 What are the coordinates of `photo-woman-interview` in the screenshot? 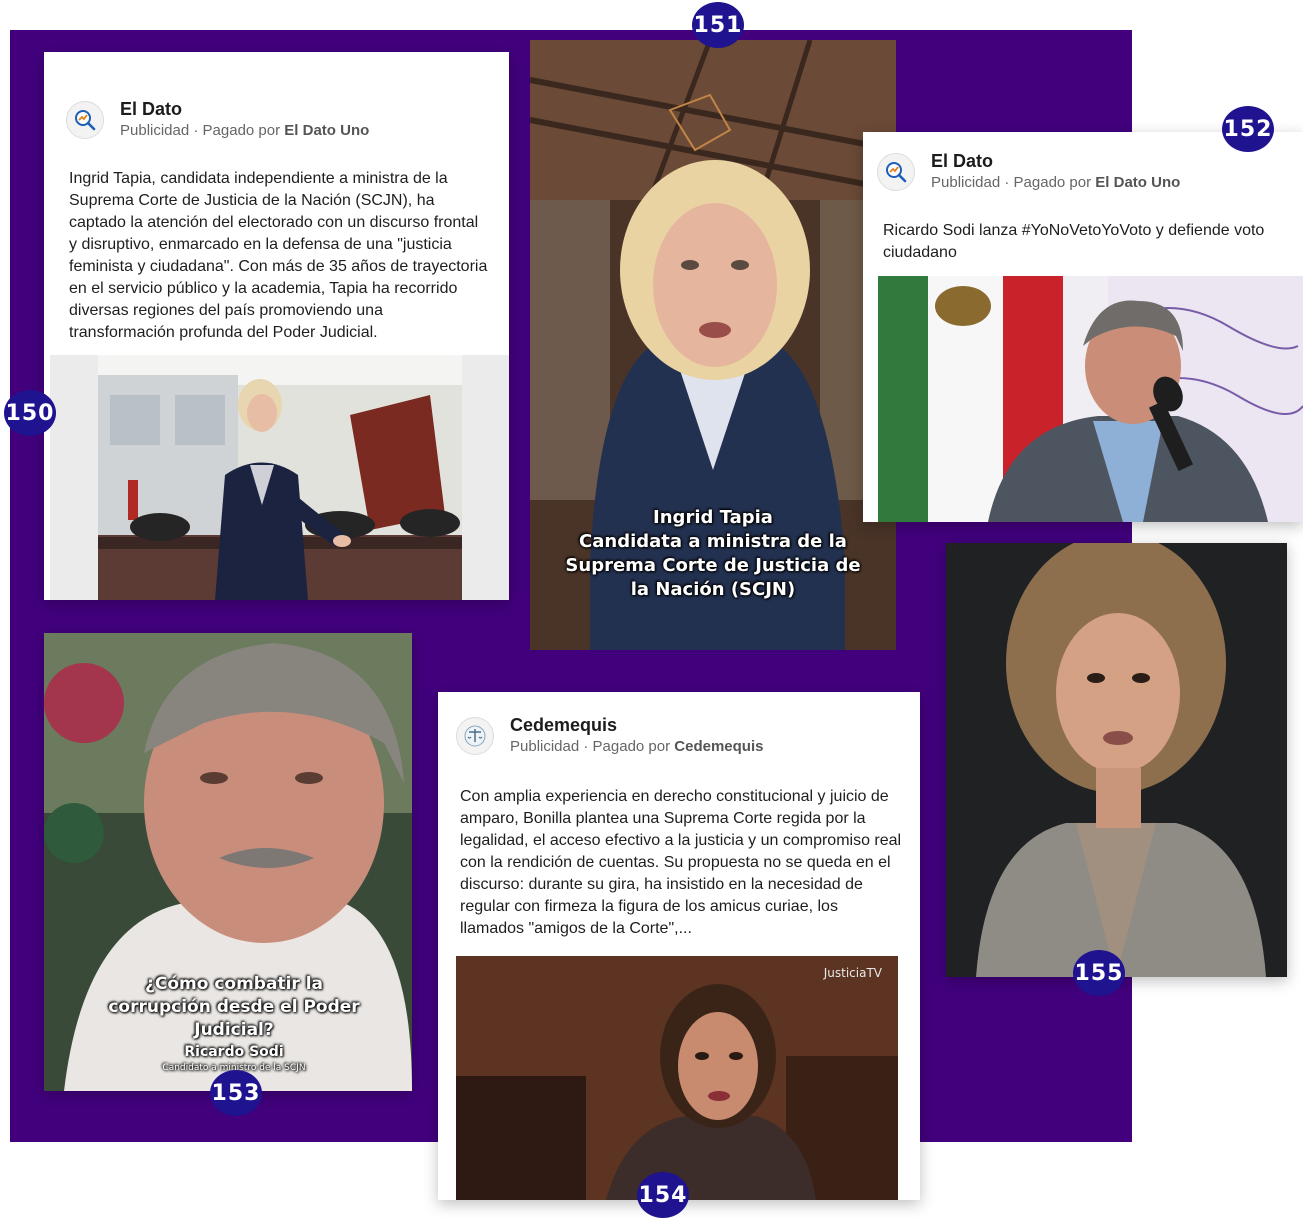 It's located at (677, 1078).